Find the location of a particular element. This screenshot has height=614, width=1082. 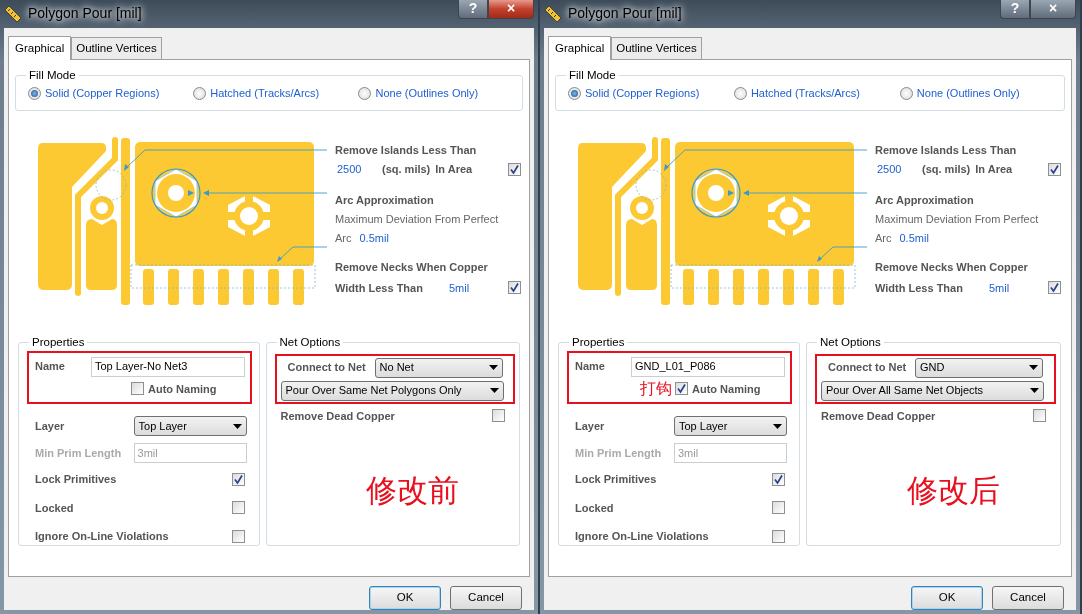

dropdown: GND is located at coordinates (979, 367).